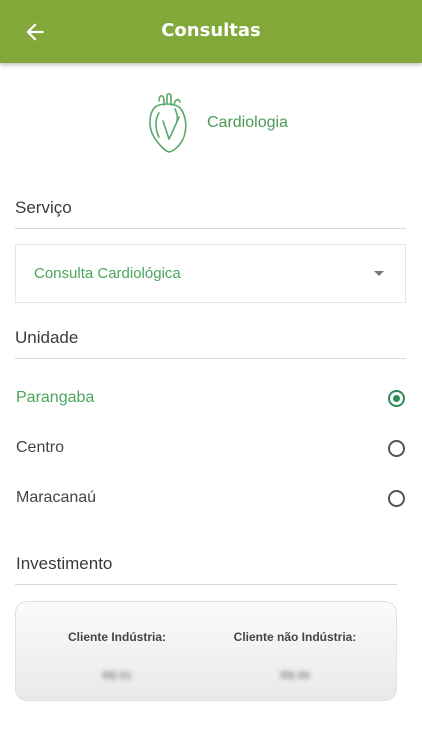  I want to click on investimento-label: Investimento, so click(64, 563).